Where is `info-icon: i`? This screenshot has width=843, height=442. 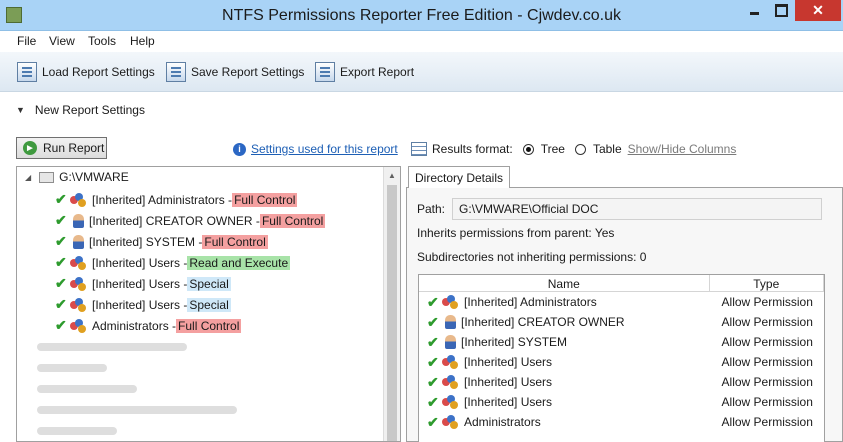 info-icon: i is located at coordinates (239, 149).